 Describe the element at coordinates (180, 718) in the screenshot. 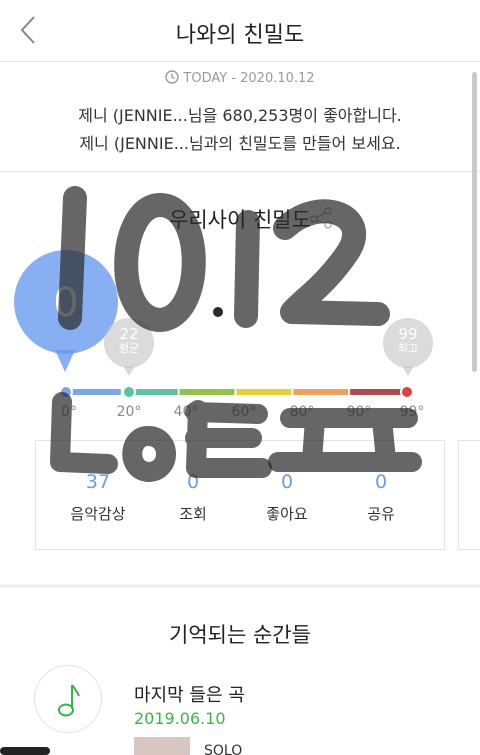

I see `last-song-date: 2019.06.10` at that location.